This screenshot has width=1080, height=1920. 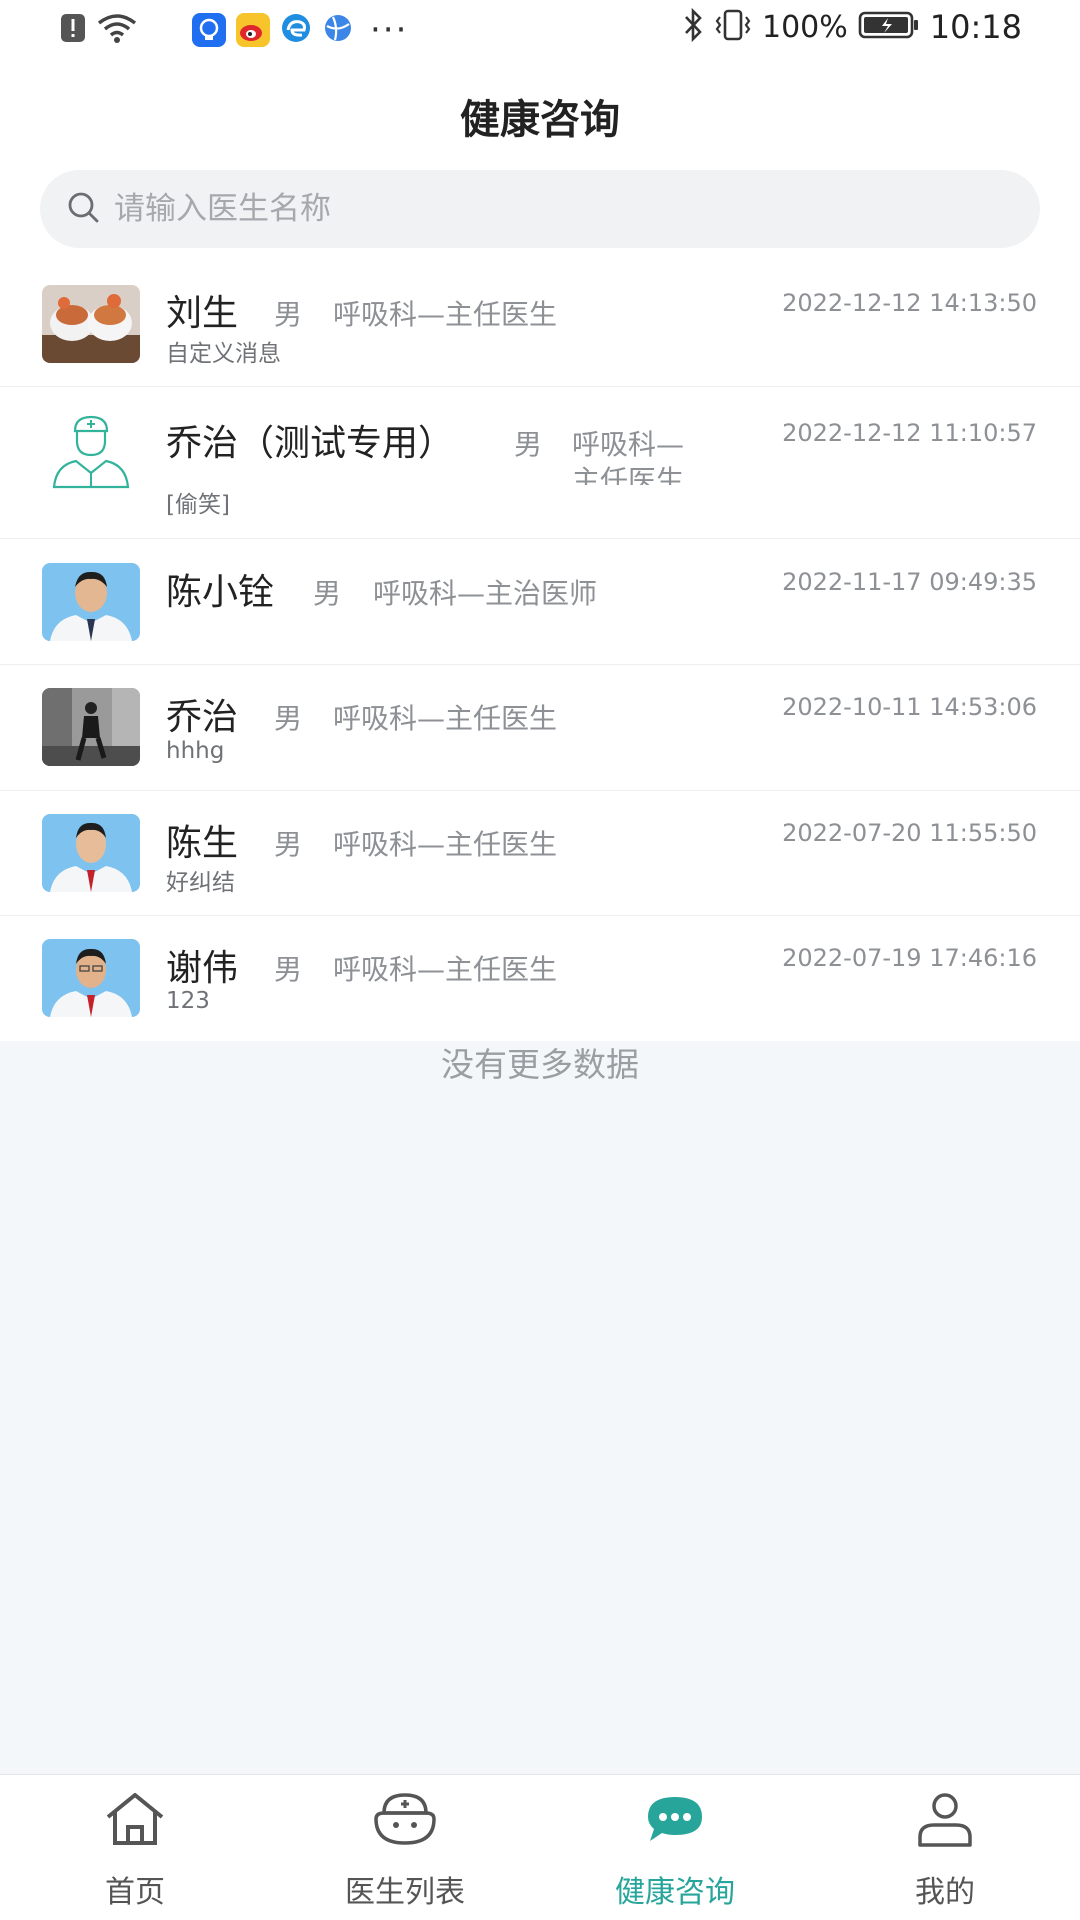 I want to click on no-more-data-text: 没有更多数据, so click(x=540, y=1064).